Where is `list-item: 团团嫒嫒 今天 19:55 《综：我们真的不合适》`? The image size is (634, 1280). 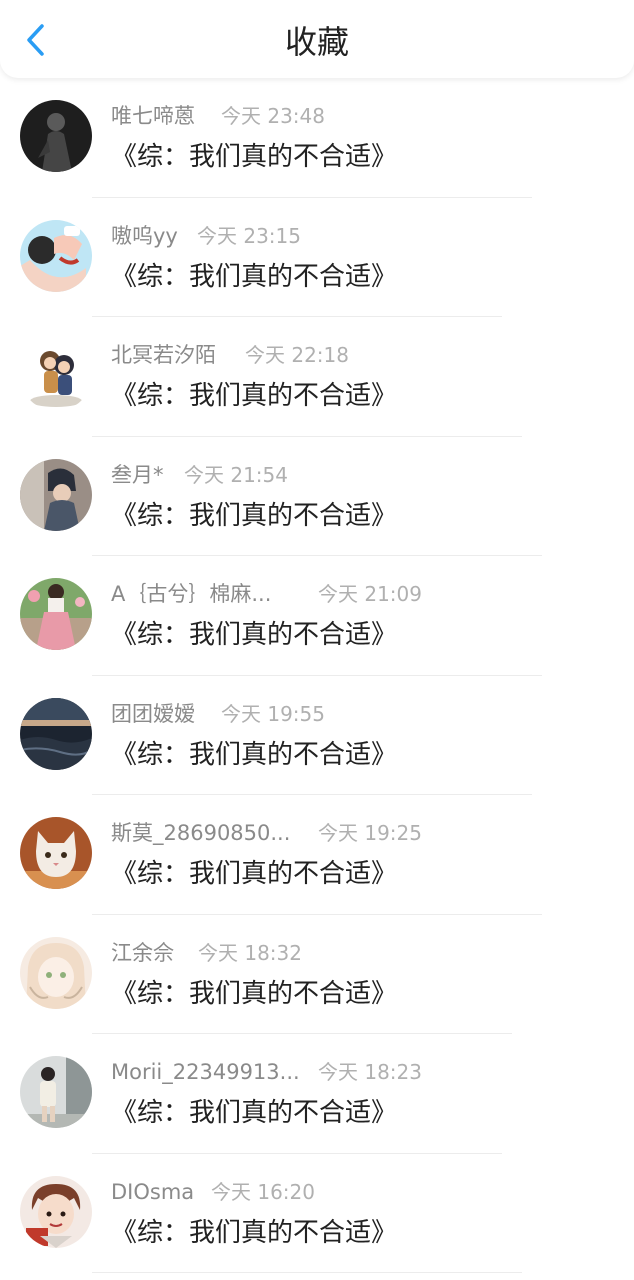
list-item: 团团嫒嫒 今天 19:55 《综：我们真的不合适》 is located at coordinates (317, 735).